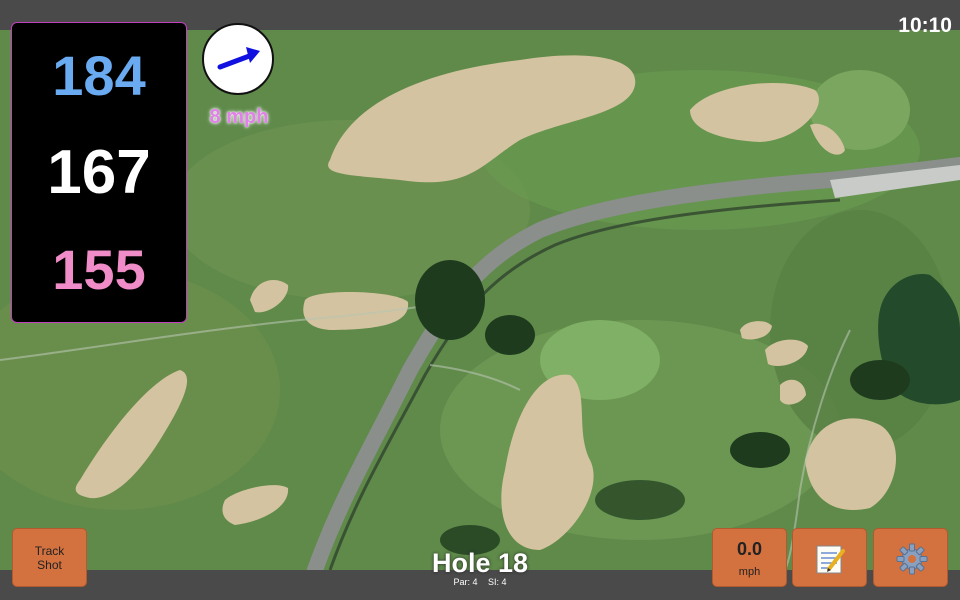  I want to click on hole-par: Par: 4, so click(465, 582).